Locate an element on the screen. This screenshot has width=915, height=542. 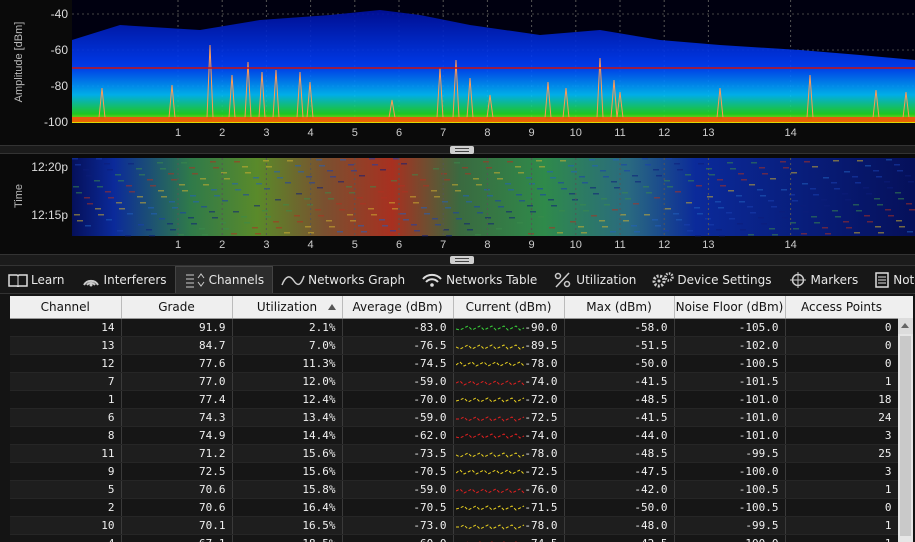
col-header-utilization-label: Utilization is located at coordinates (287, 307).